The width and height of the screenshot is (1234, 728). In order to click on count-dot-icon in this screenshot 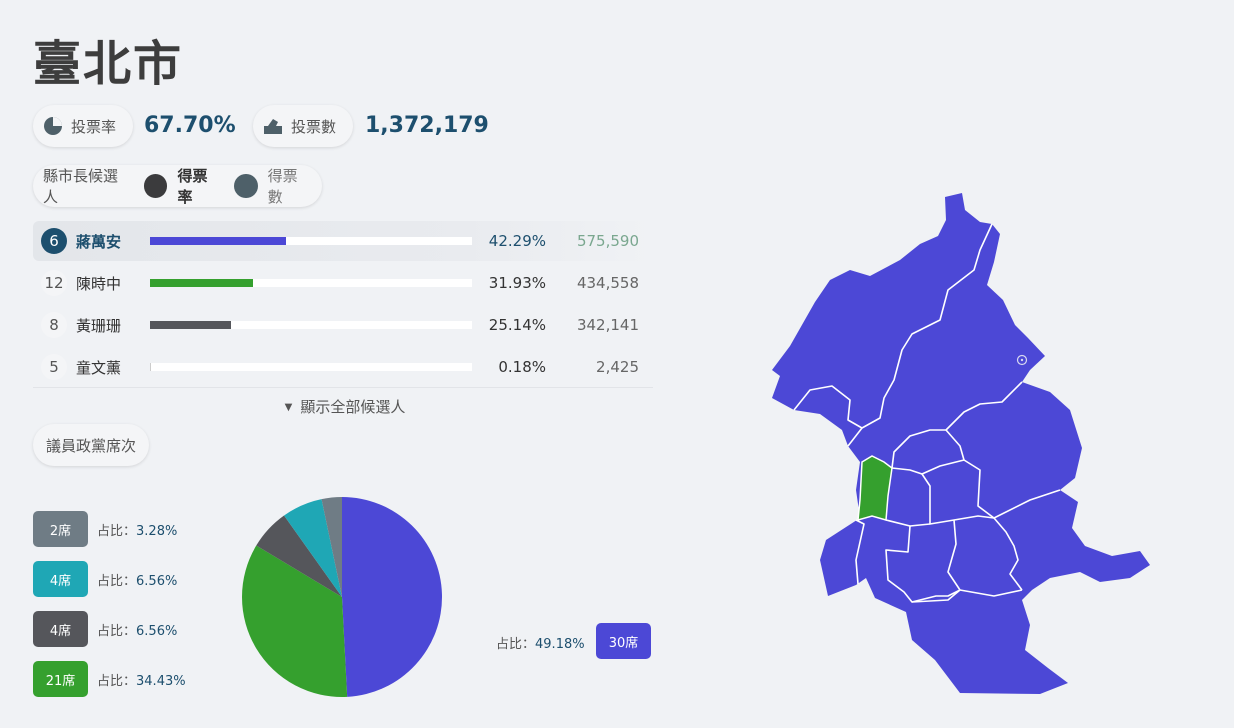, I will do `click(245, 186)`.